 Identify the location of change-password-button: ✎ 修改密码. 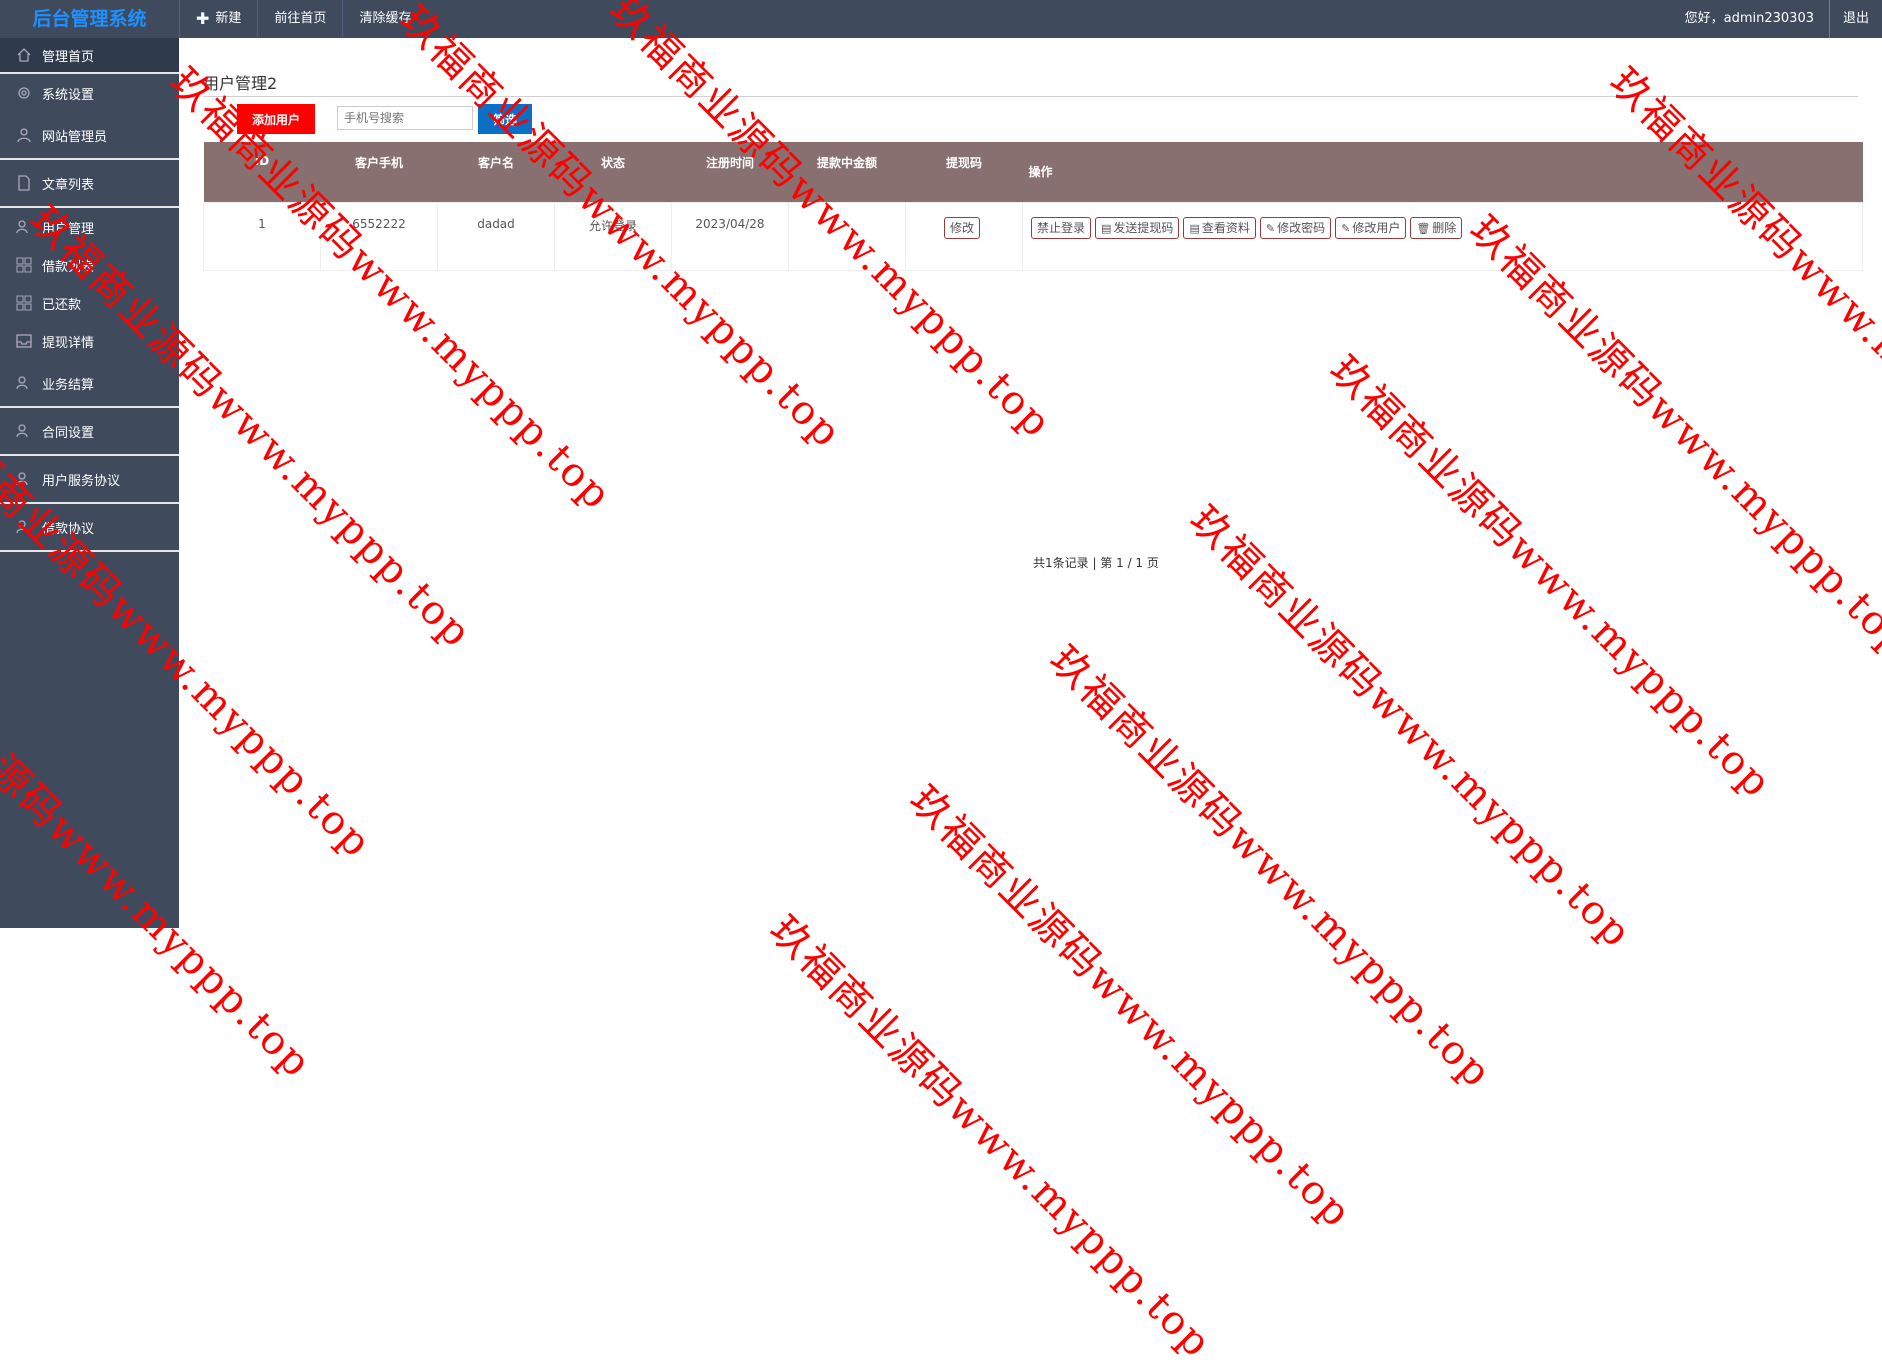
(1295, 227).